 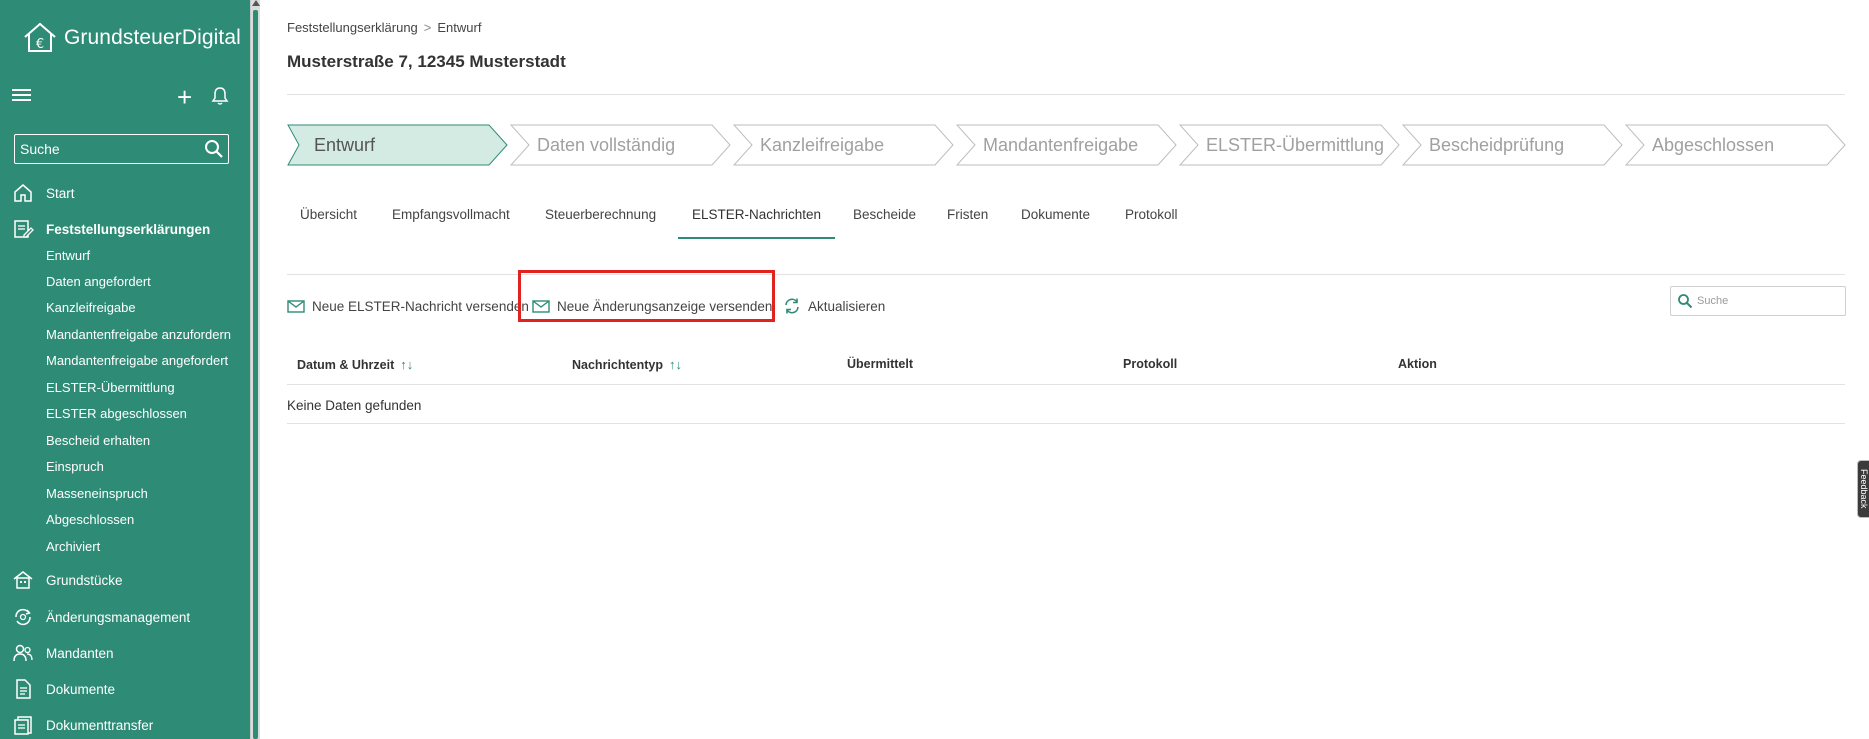 I want to click on step-label: Bescheidprüfung, so click(x=1497, y=145).